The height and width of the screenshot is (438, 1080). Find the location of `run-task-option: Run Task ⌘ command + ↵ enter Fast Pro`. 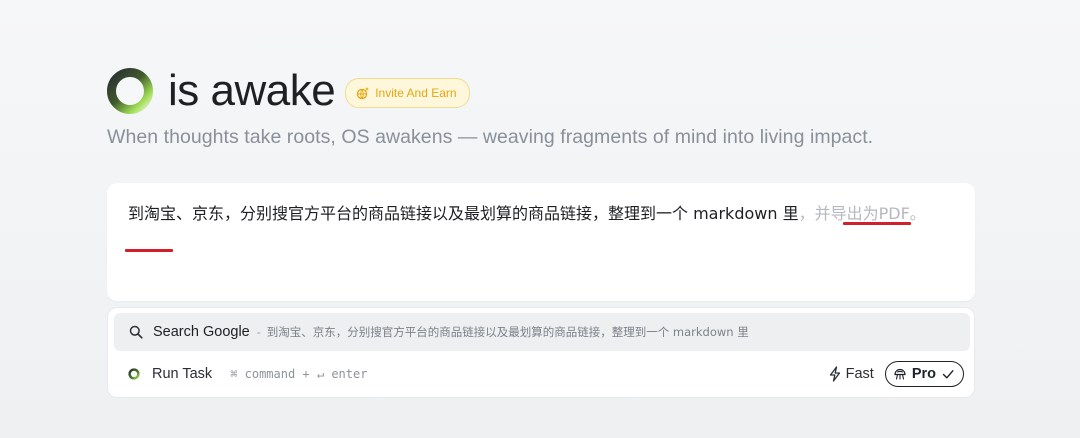

run-task-option: Run Task ⌘ command + ↵ enter Fast Pro is located at coordinates (546, 374).